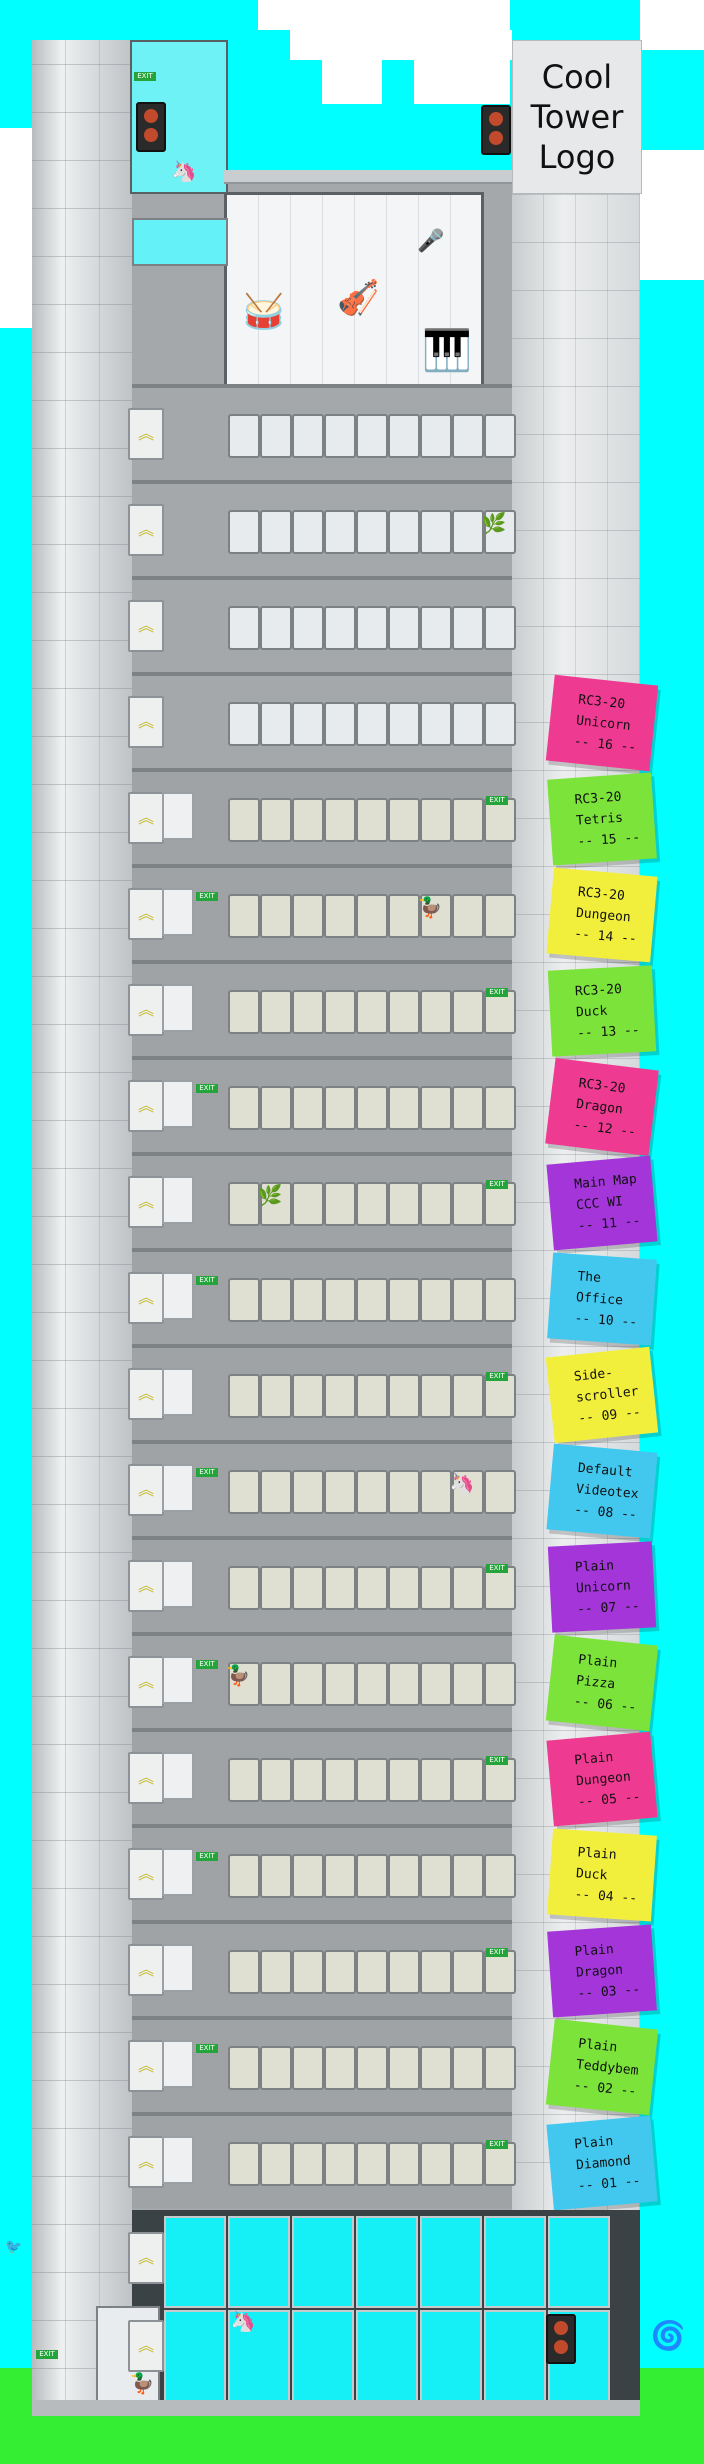  What do you see at coordinates (180, 242) in the screenshot?
I see `elevator-shaft-top` at bounding box center [180, 242].